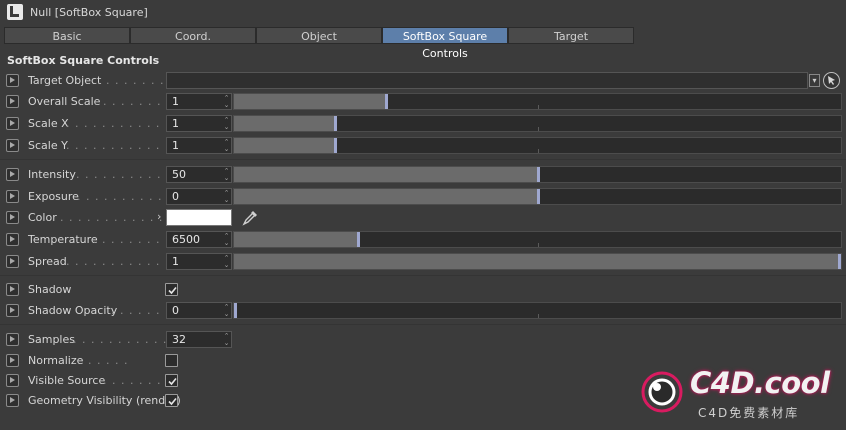 This screenshot has width=846, height=430. I want to click on scale-x-slider, so click(537, 123).